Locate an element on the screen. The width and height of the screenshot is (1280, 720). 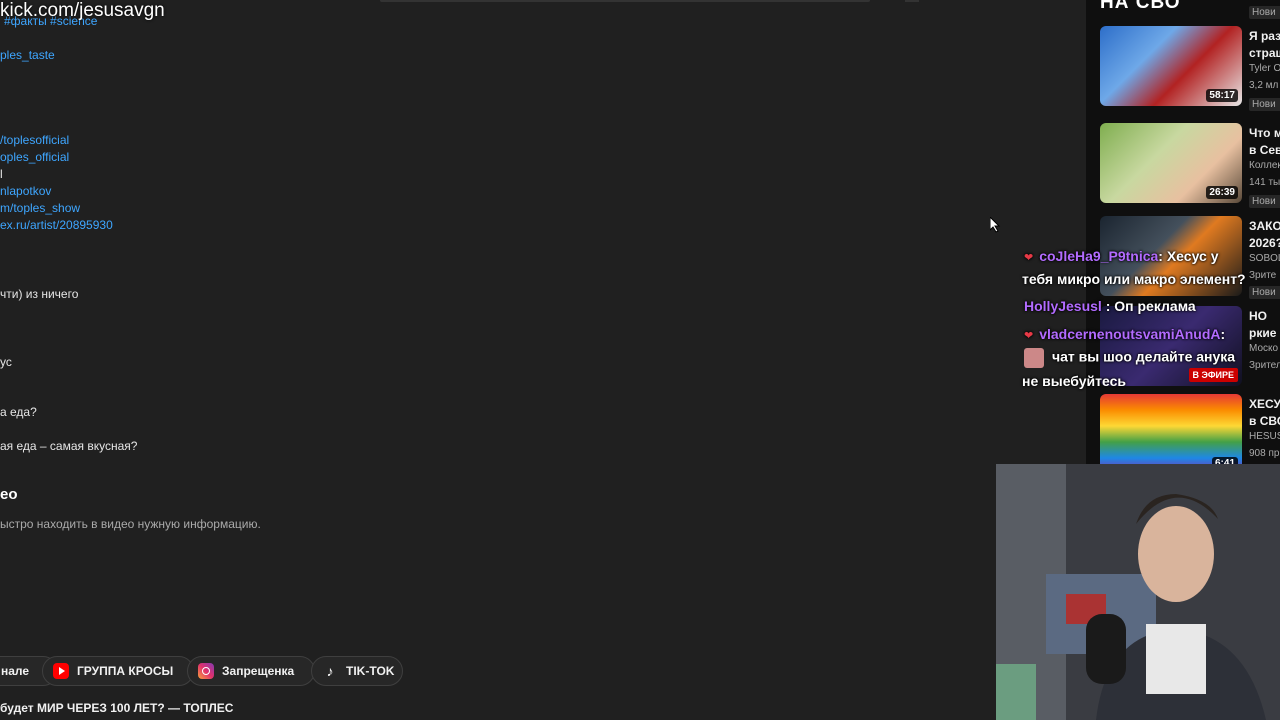
duration-badge: 58:17 is located at coordinates (1222, 95).